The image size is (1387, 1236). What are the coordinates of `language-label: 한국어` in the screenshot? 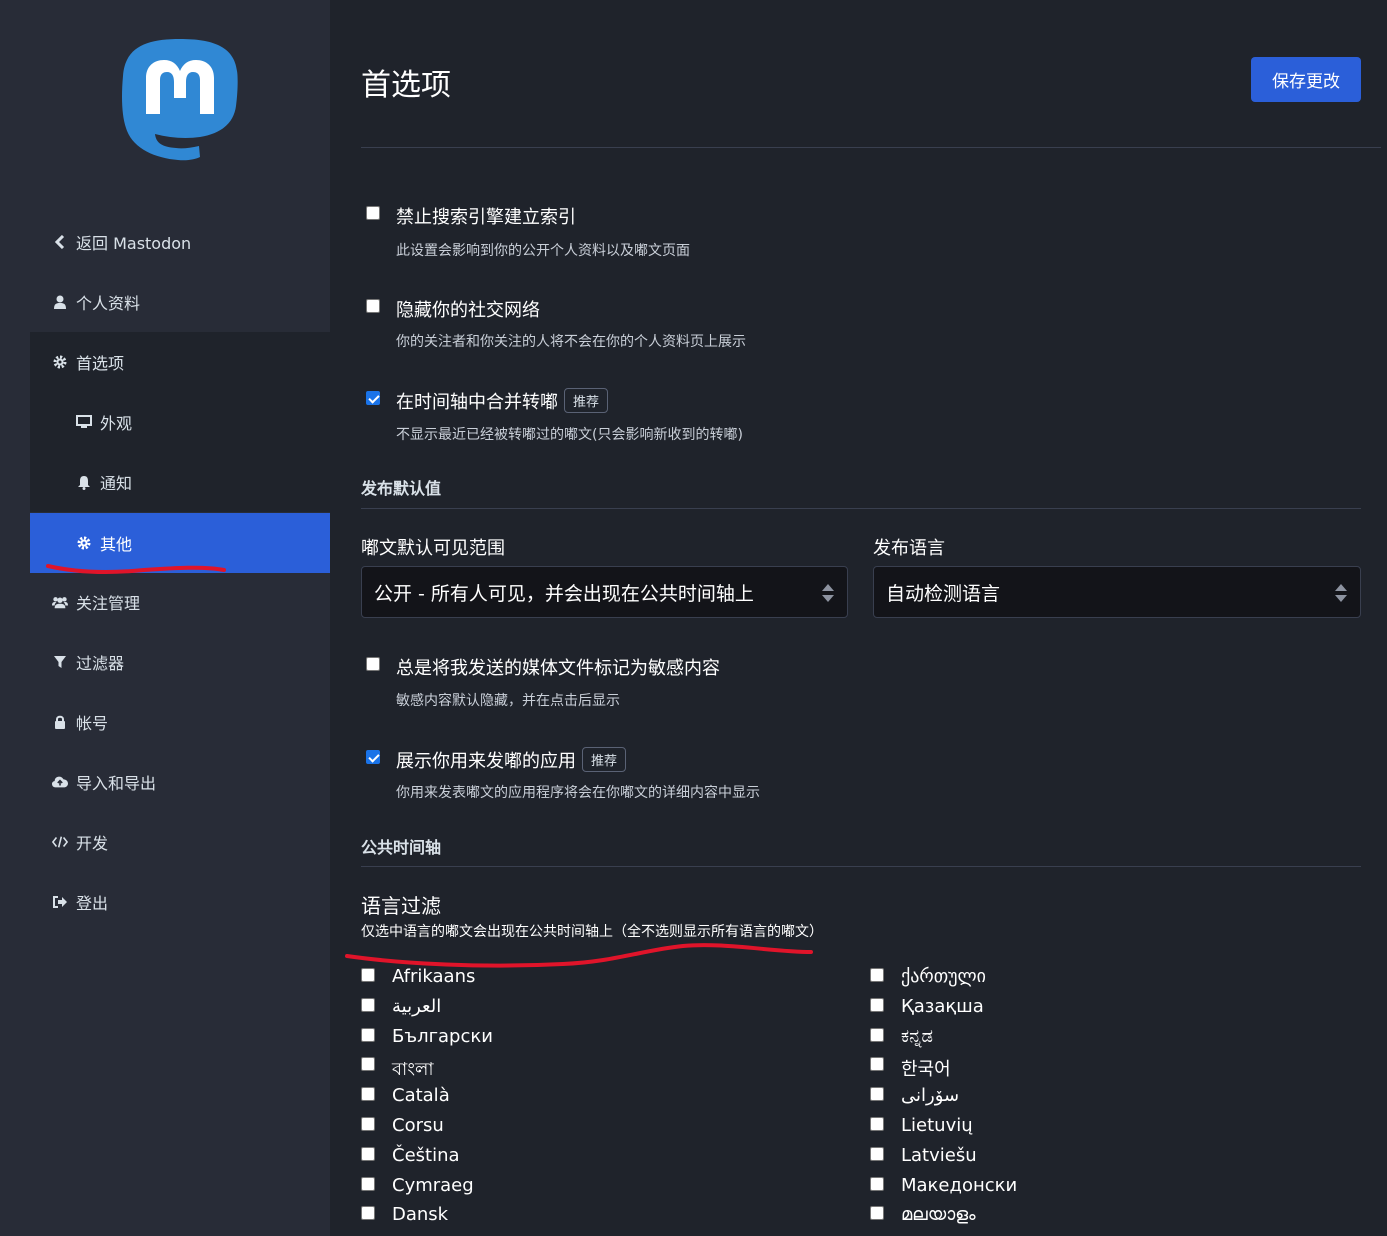 It's located at (926, 1068).